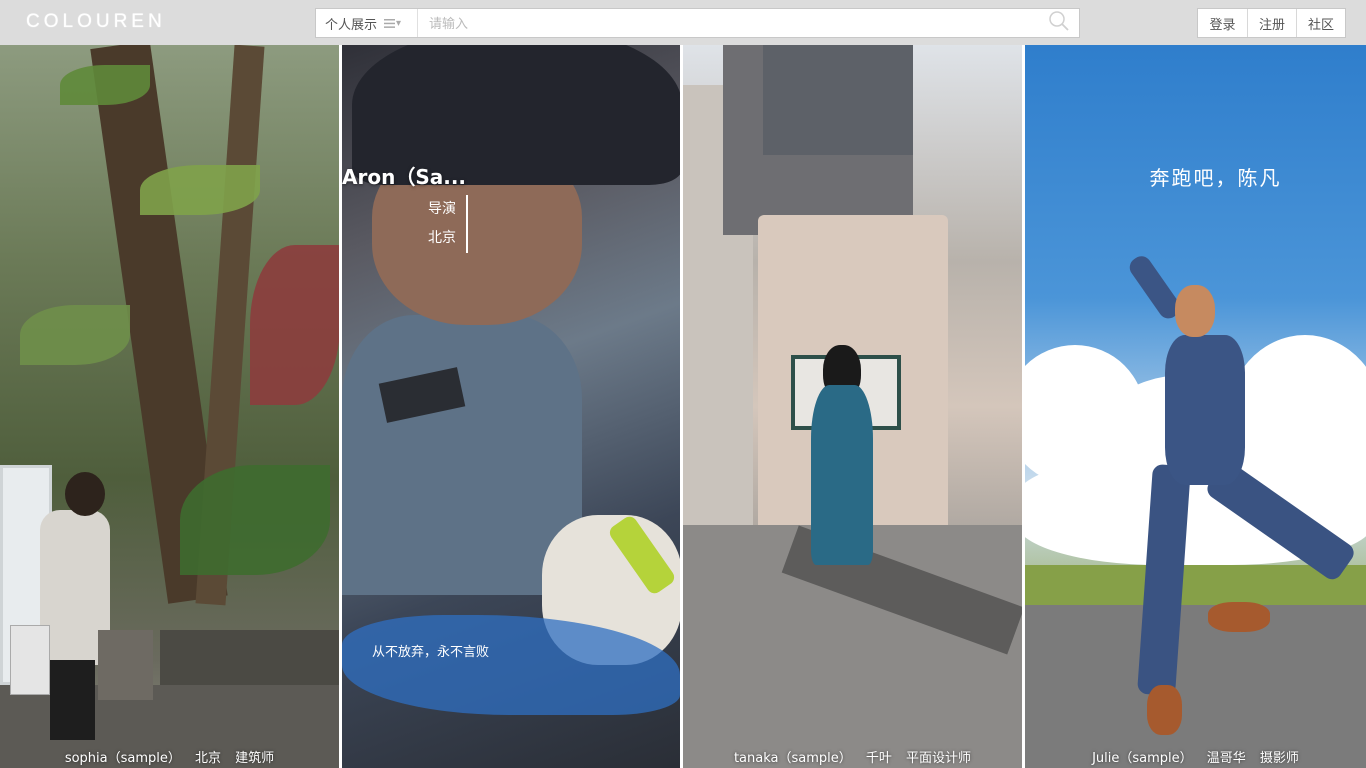  Describe the element at coordinates (1215, 178) in the screenshot. I see `profile-slogan: 奔跑吧，陈凡` at that location.